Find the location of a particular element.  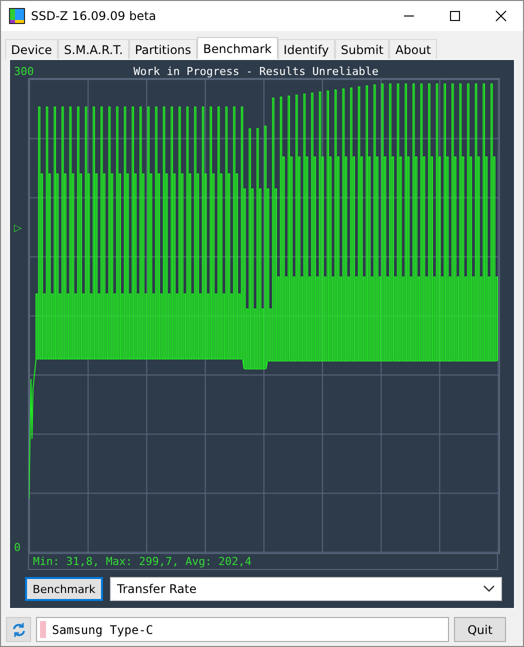

benchmark-button: Benchmark is located at coordinates (64, 589).